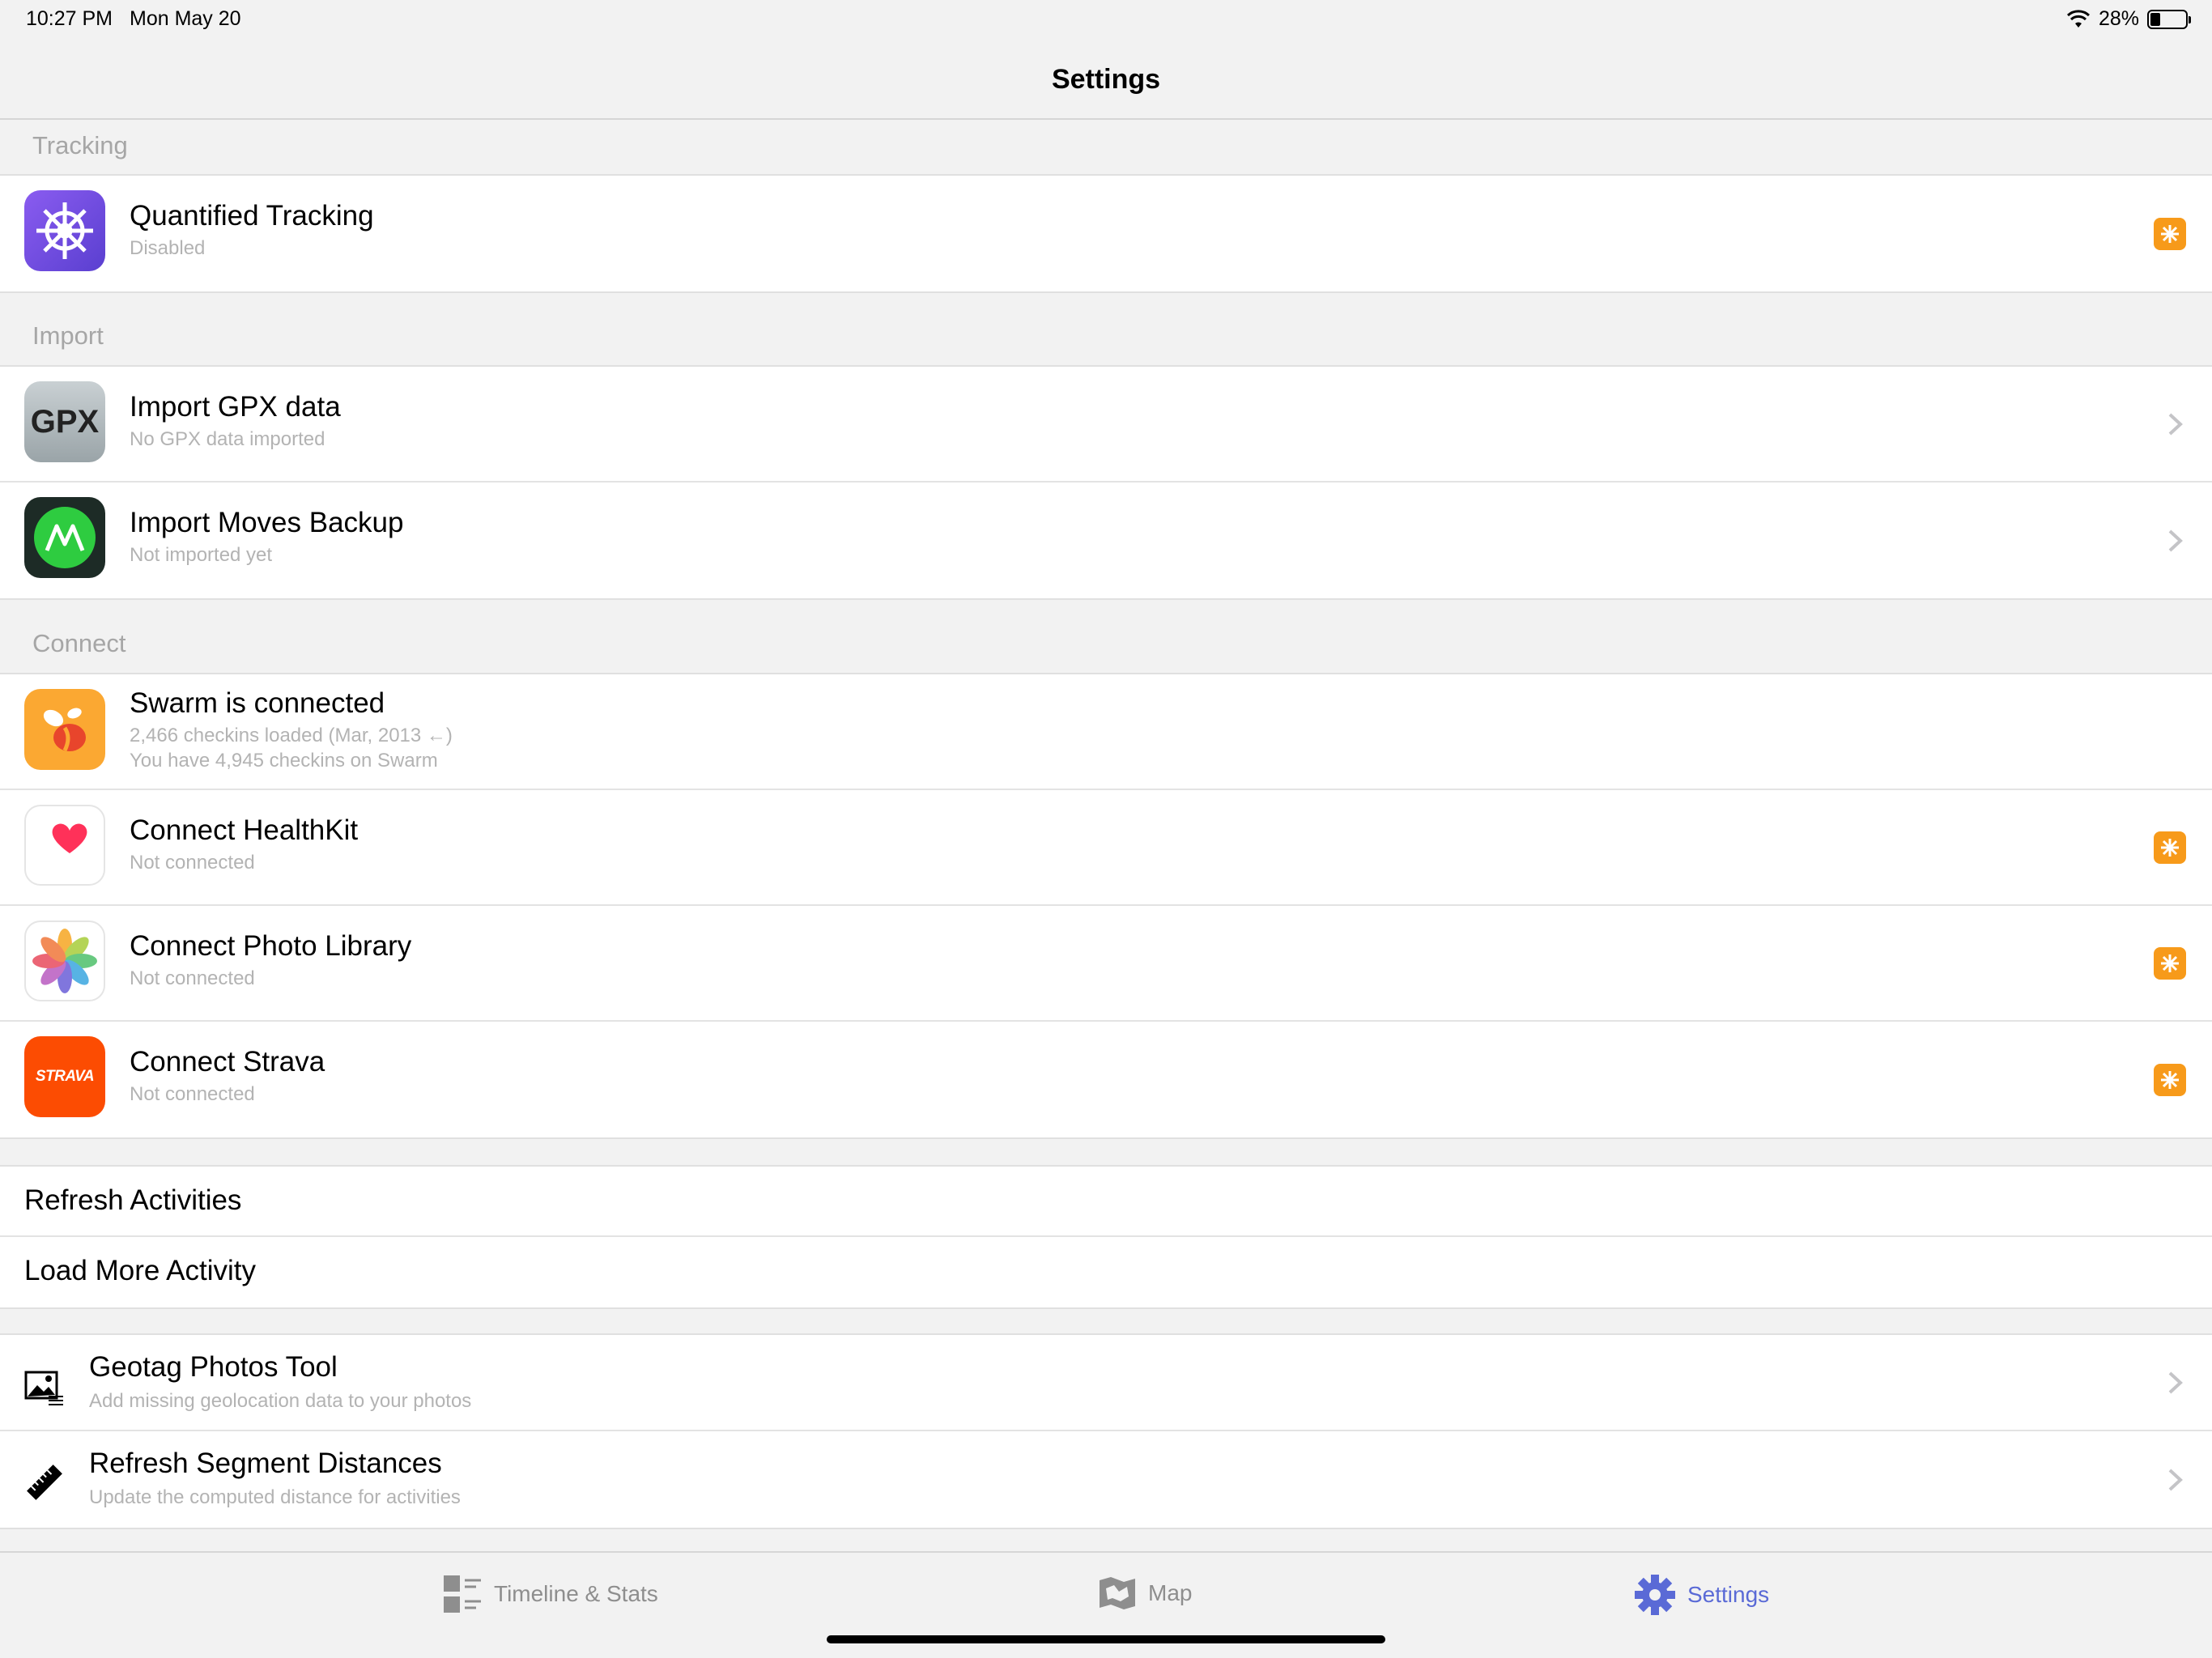  What do you see at coordinates (44, 1482) in the screenshot?
I see `ruler-icon` at bounding box center [44, 1482].